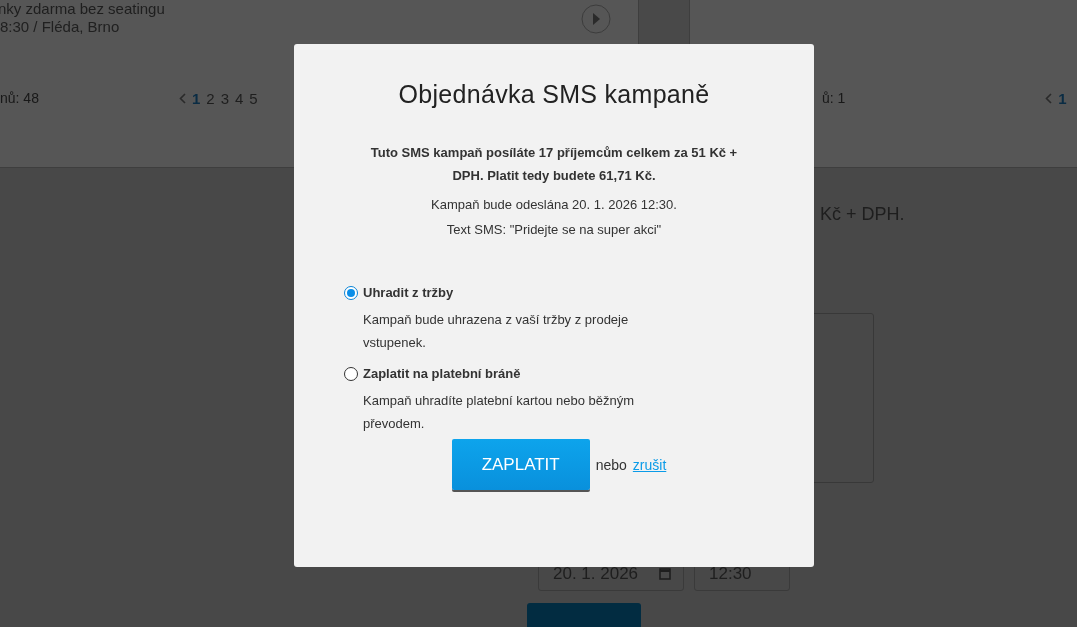 The width and height of the screenshot is (1077, 627). What do you see at coordinates (554, 94) in the screenshot?
I see `dialog-title: Objednávka SMS kampaně` at bounding box center [554, 94].